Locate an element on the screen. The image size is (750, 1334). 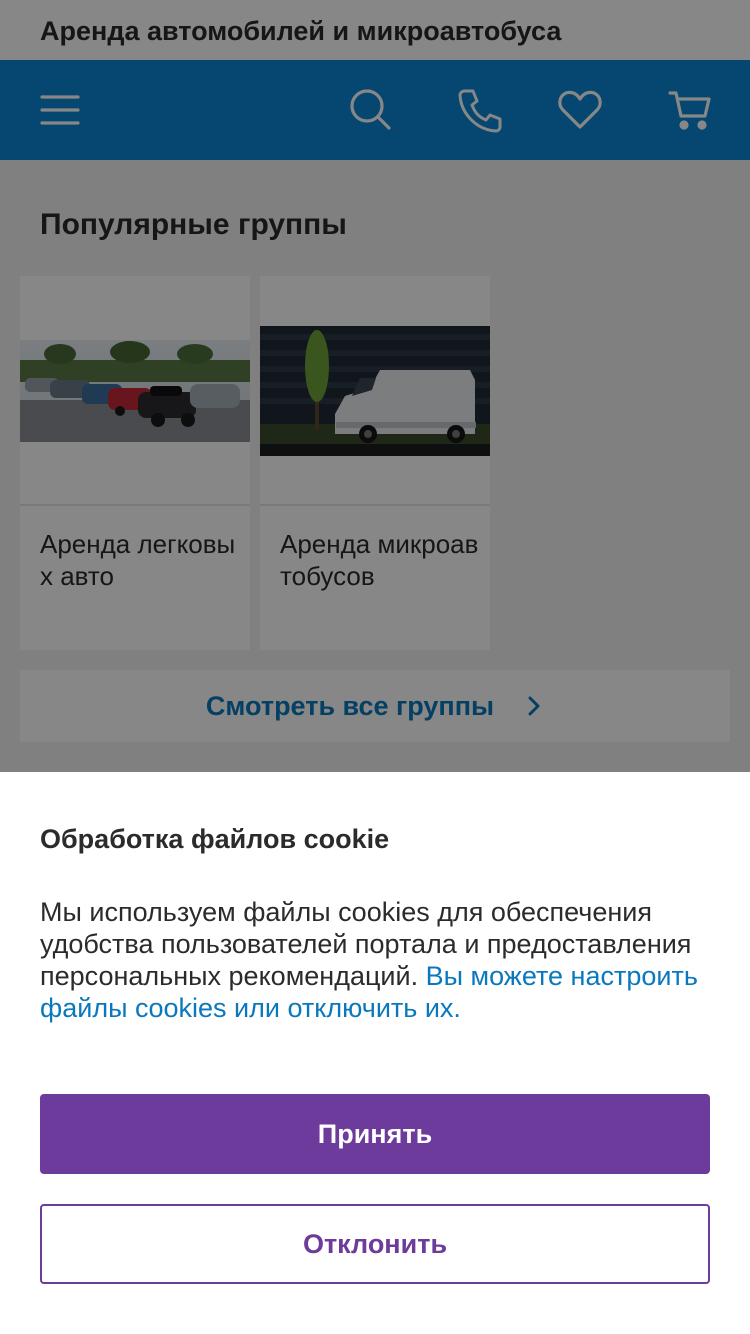
cookie-title: Обработка файлов cookie is located at coordinates (215, 839).